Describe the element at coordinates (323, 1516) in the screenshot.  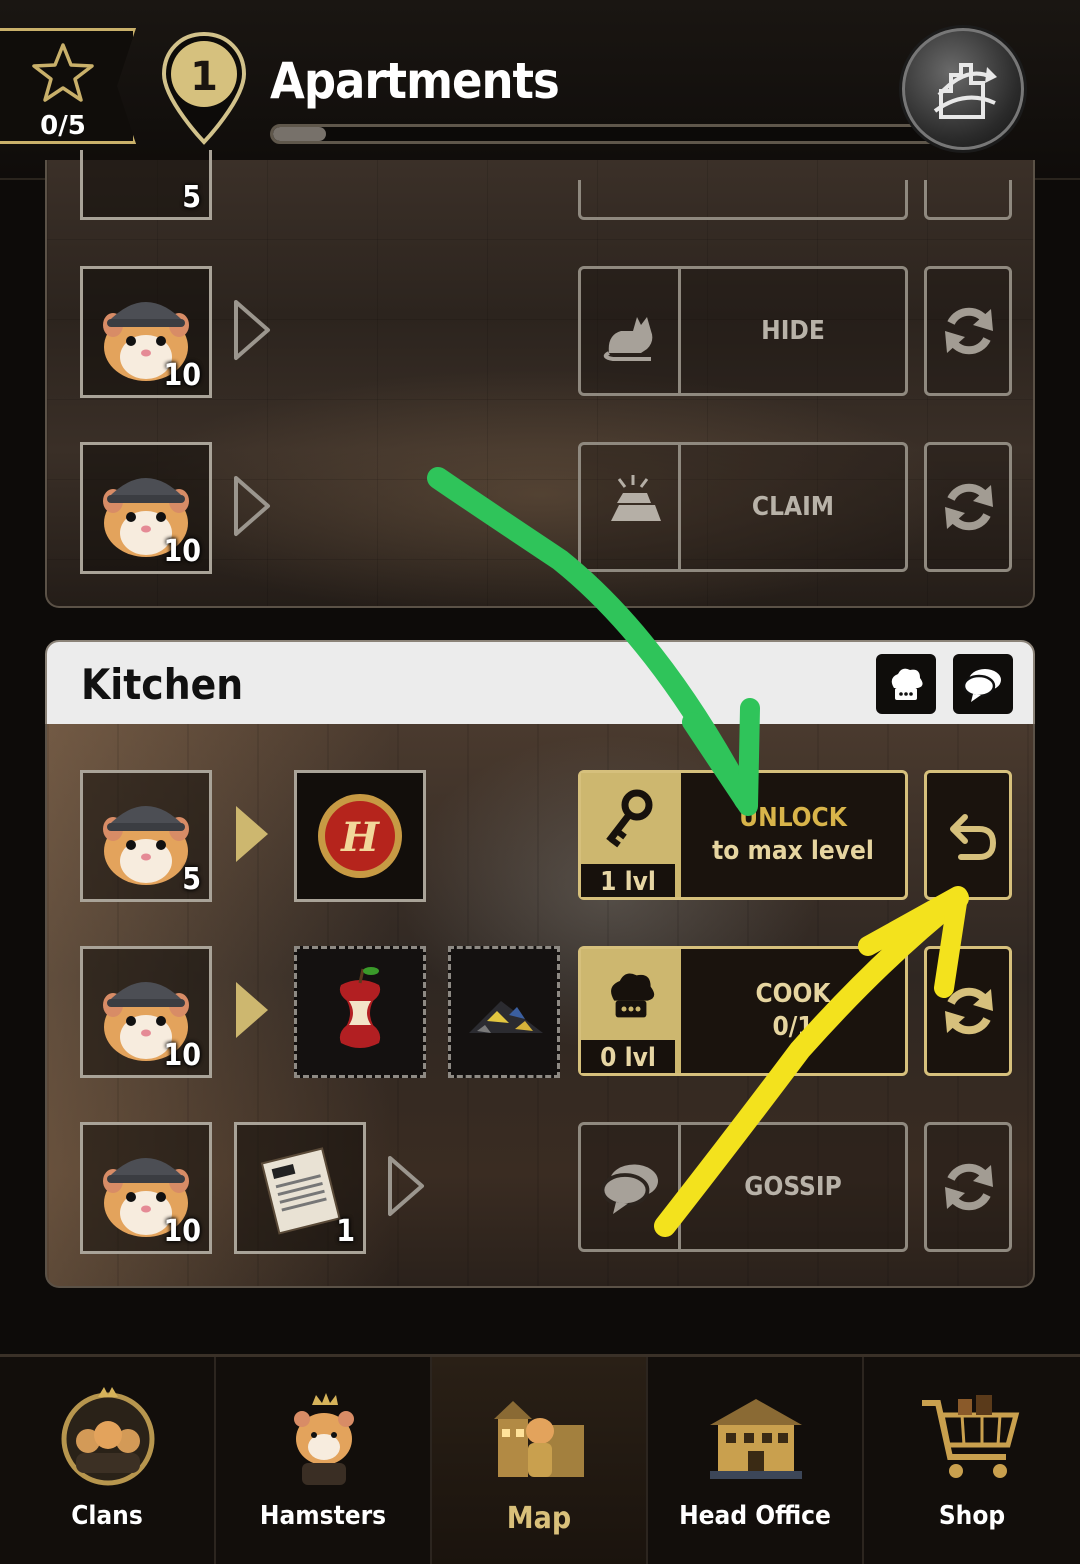
I see `nav-label: Hamsters` at that location.